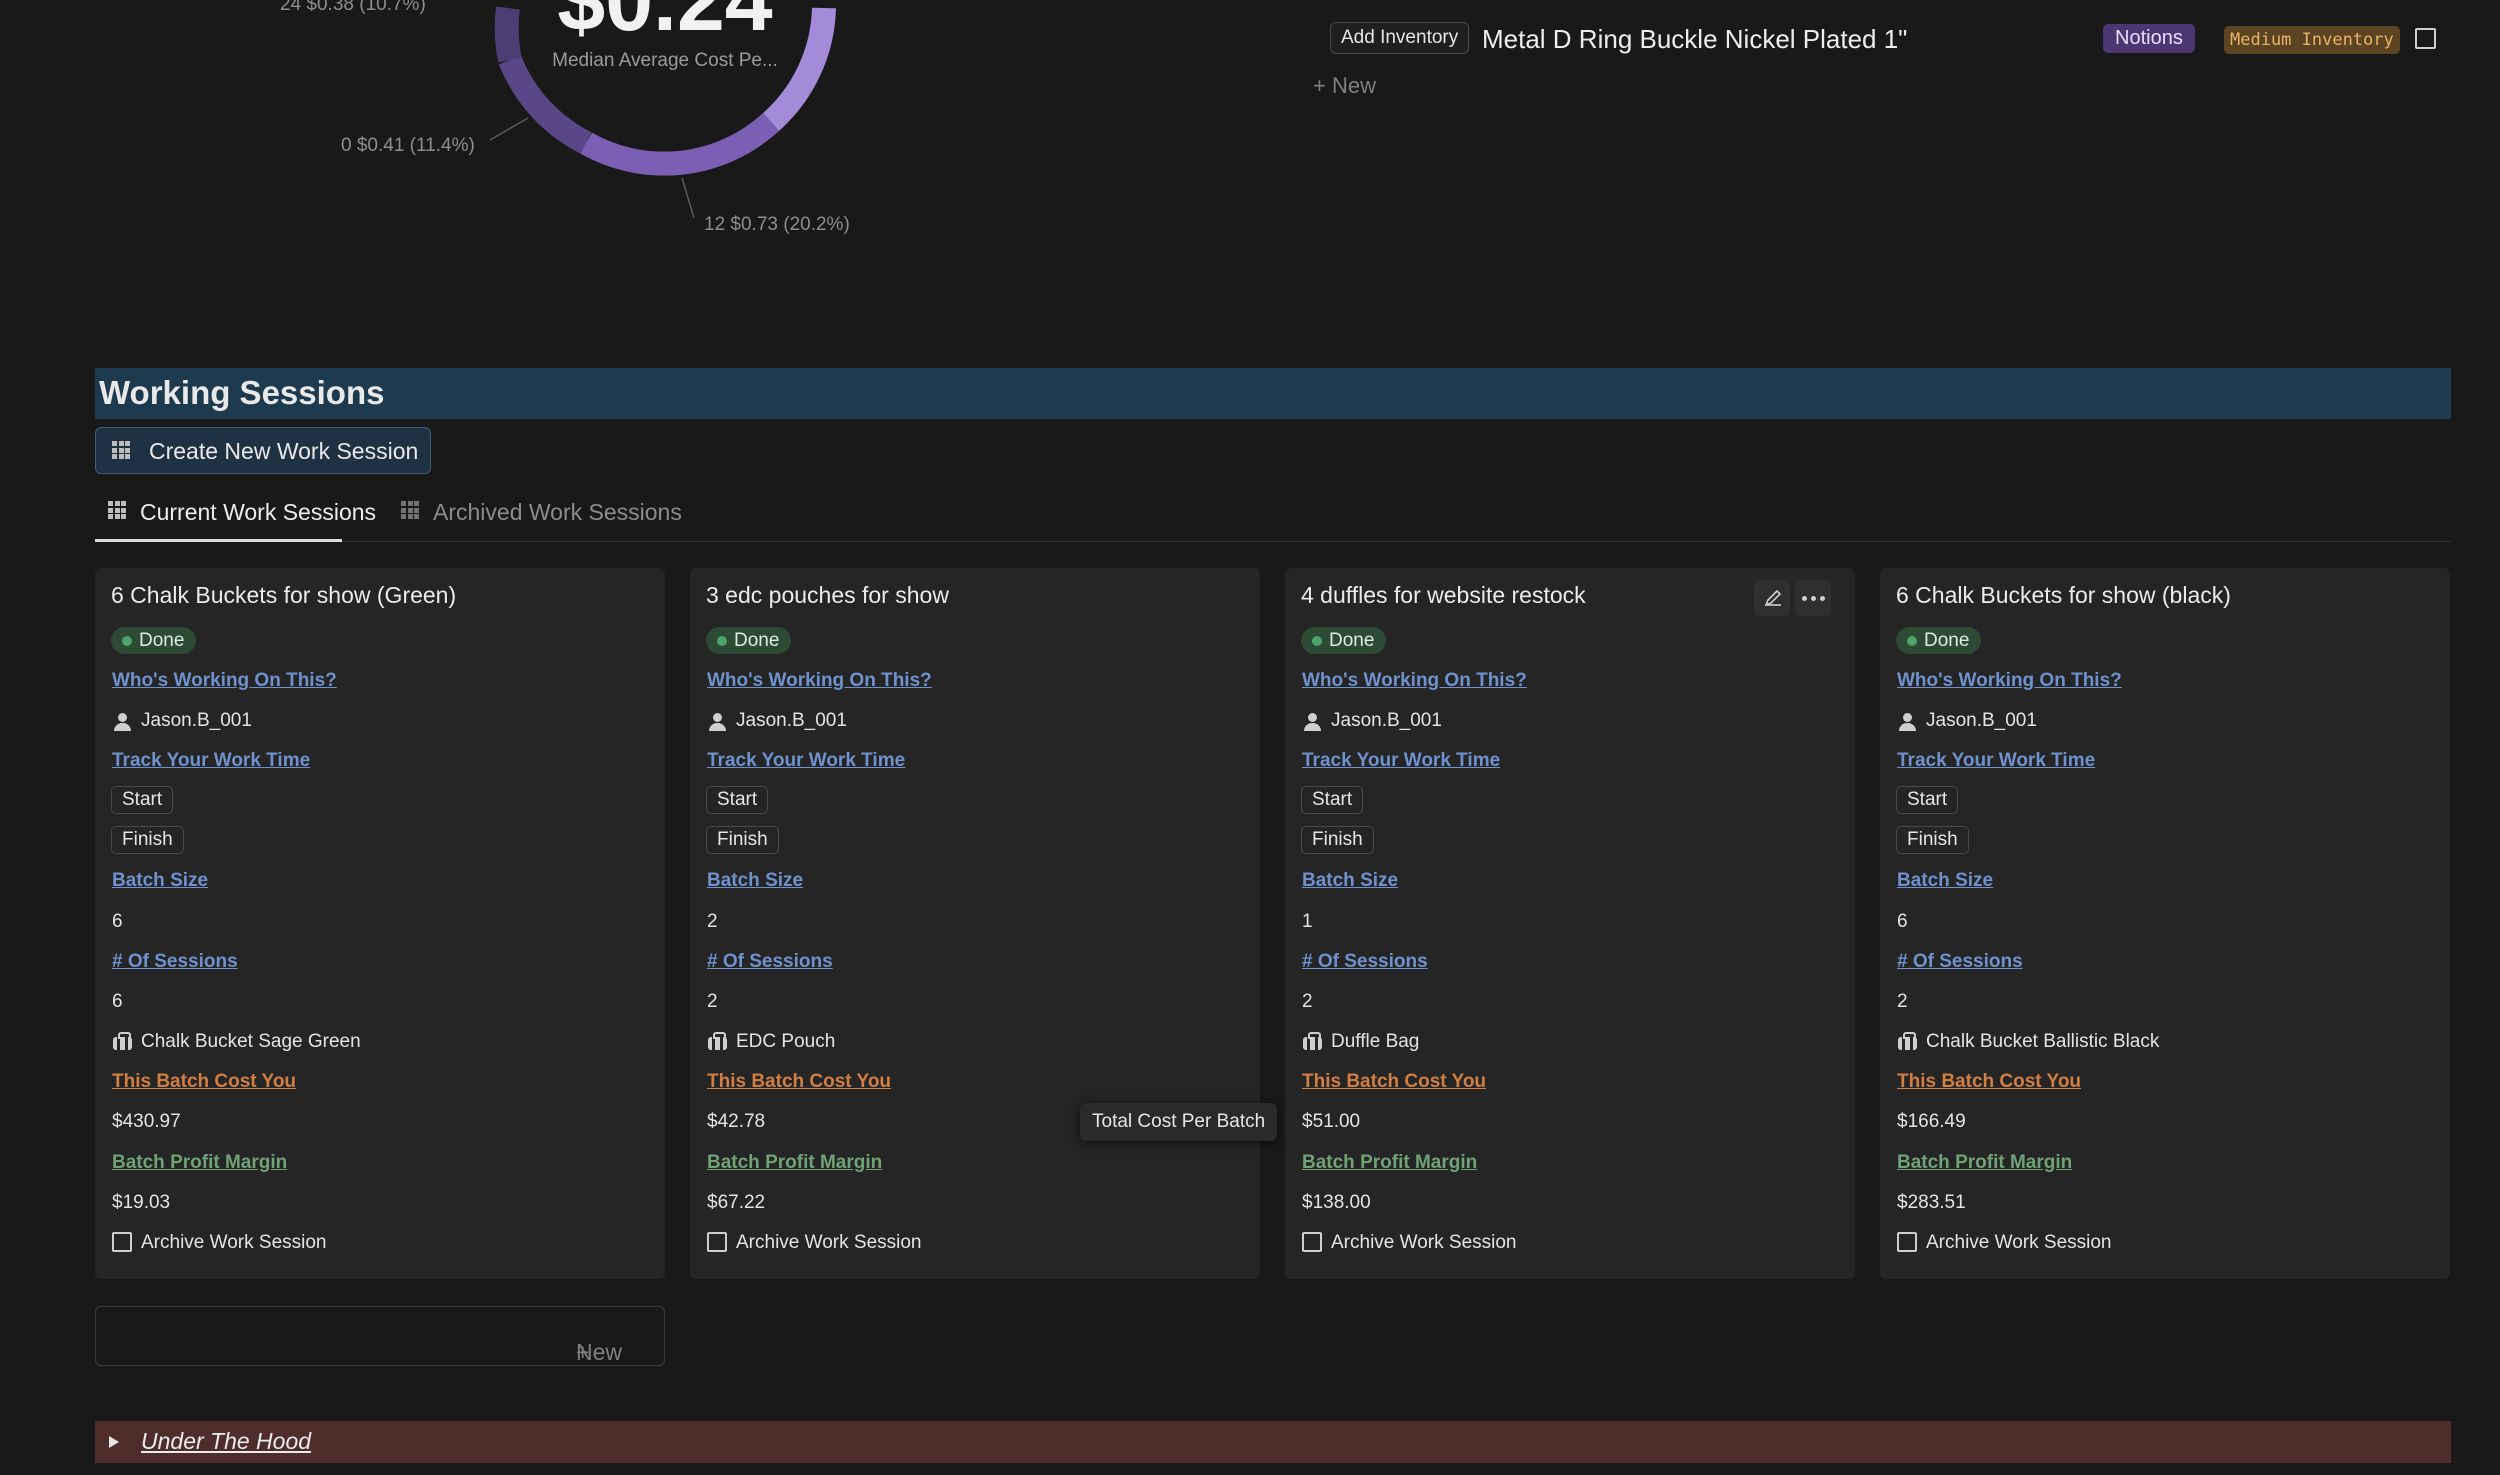 This screenshot has width=2500, height=1475. What do you see at coordinates (353, 7) in the screenshot?
I see `donut-label-top: 24 $0.38 (10.7%)` at bounding box center [353, 7].